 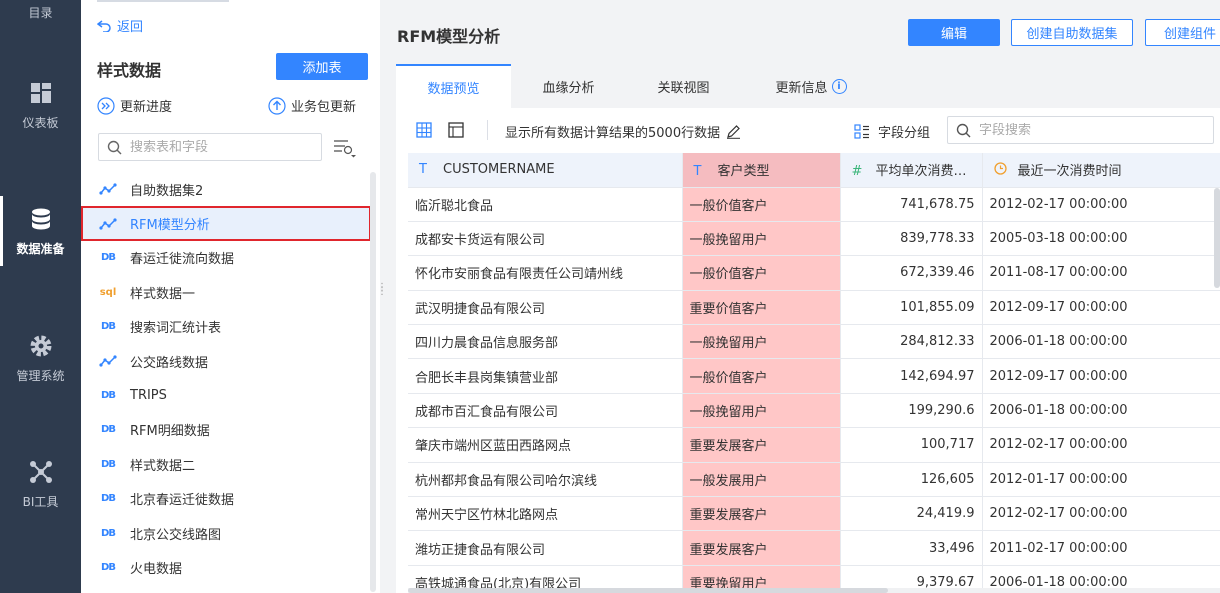 What do you see at coordinates (40, 105) in the screenshot?
I see `nav-item-dashboard: 仪表板` at bounding box center [40, 105].